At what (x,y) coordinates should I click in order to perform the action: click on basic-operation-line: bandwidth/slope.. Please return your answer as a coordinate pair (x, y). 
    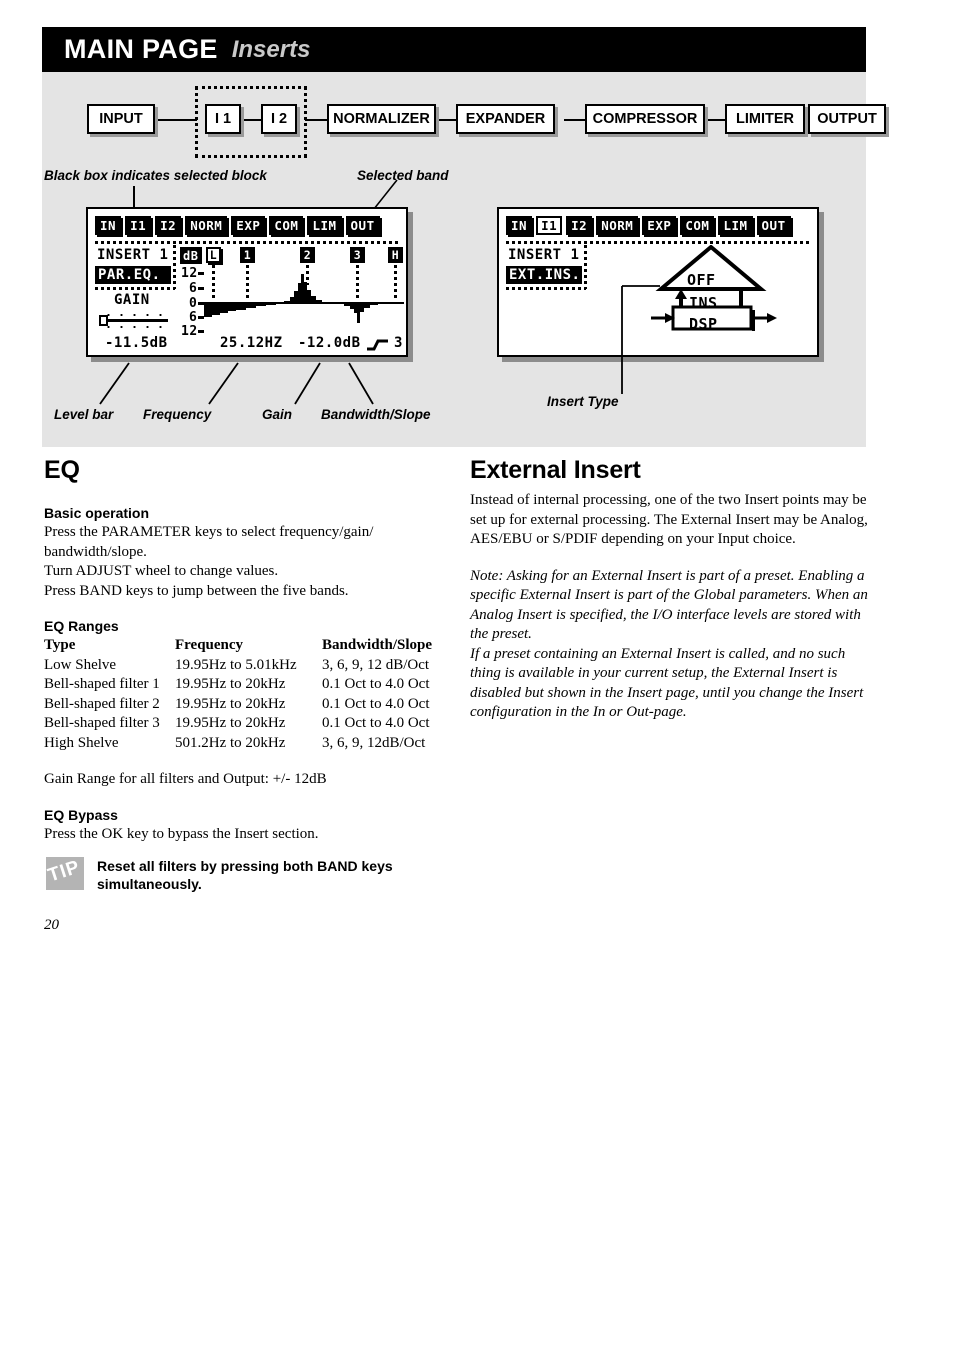
    Looking at the image, I should click on (95, 551).